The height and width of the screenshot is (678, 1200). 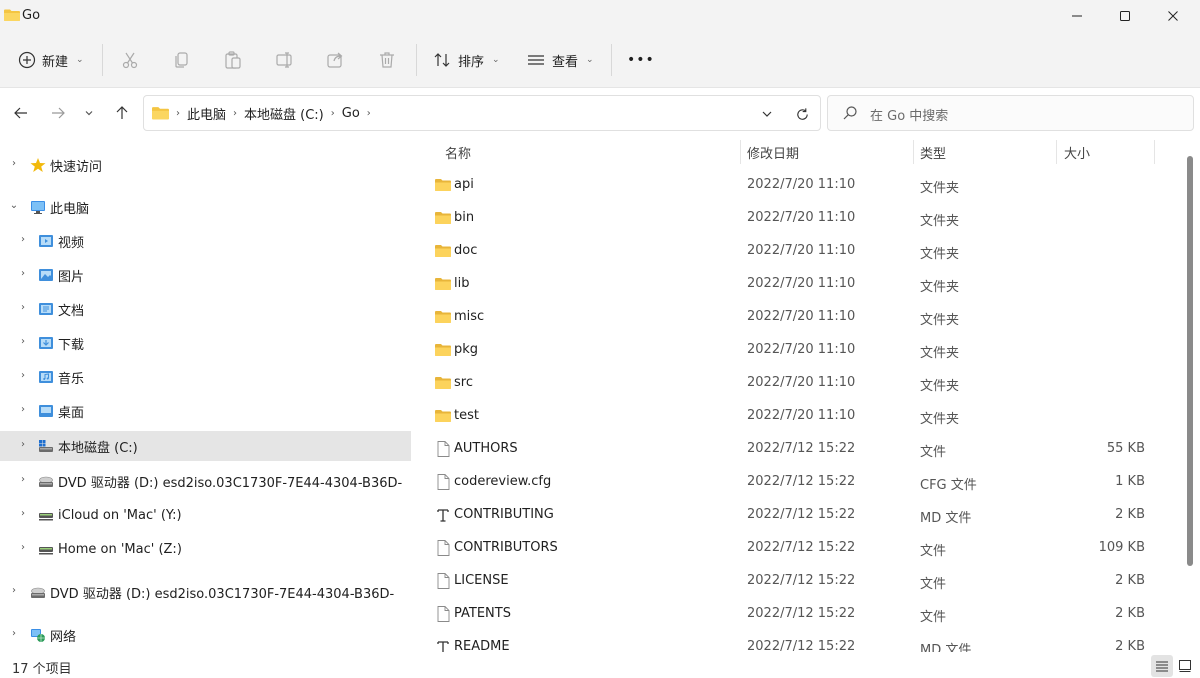 What do you see at coordinates (791, 515) in the screenshot?
I see `file-row: CONTRIBUTING 2022/7/12 15:22 MD 文件 2 KB` at bounding box center [791, 515].